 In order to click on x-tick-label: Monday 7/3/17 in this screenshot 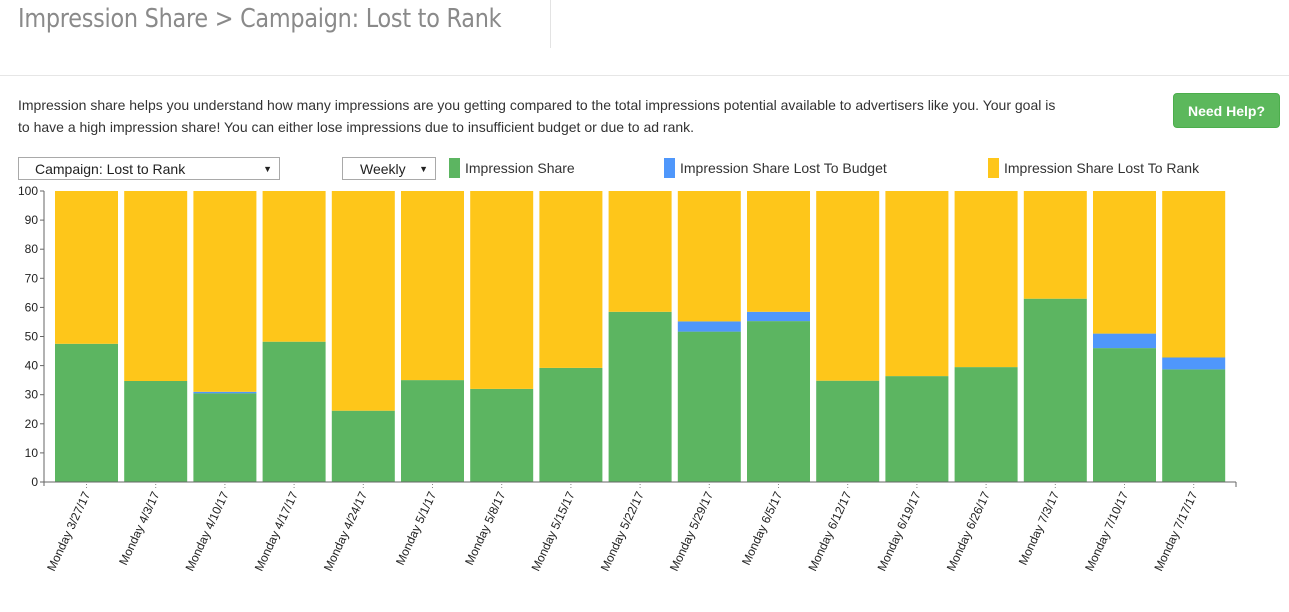, I will do `click(1039, 528)`.